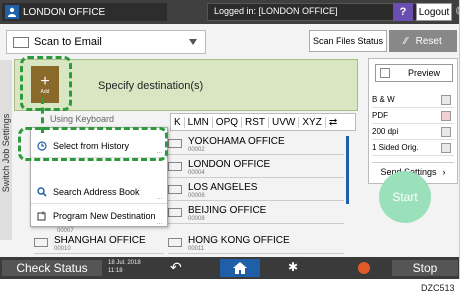 The image size is (467, 298). I want to click on list-scrollbar, so click(347, 170).